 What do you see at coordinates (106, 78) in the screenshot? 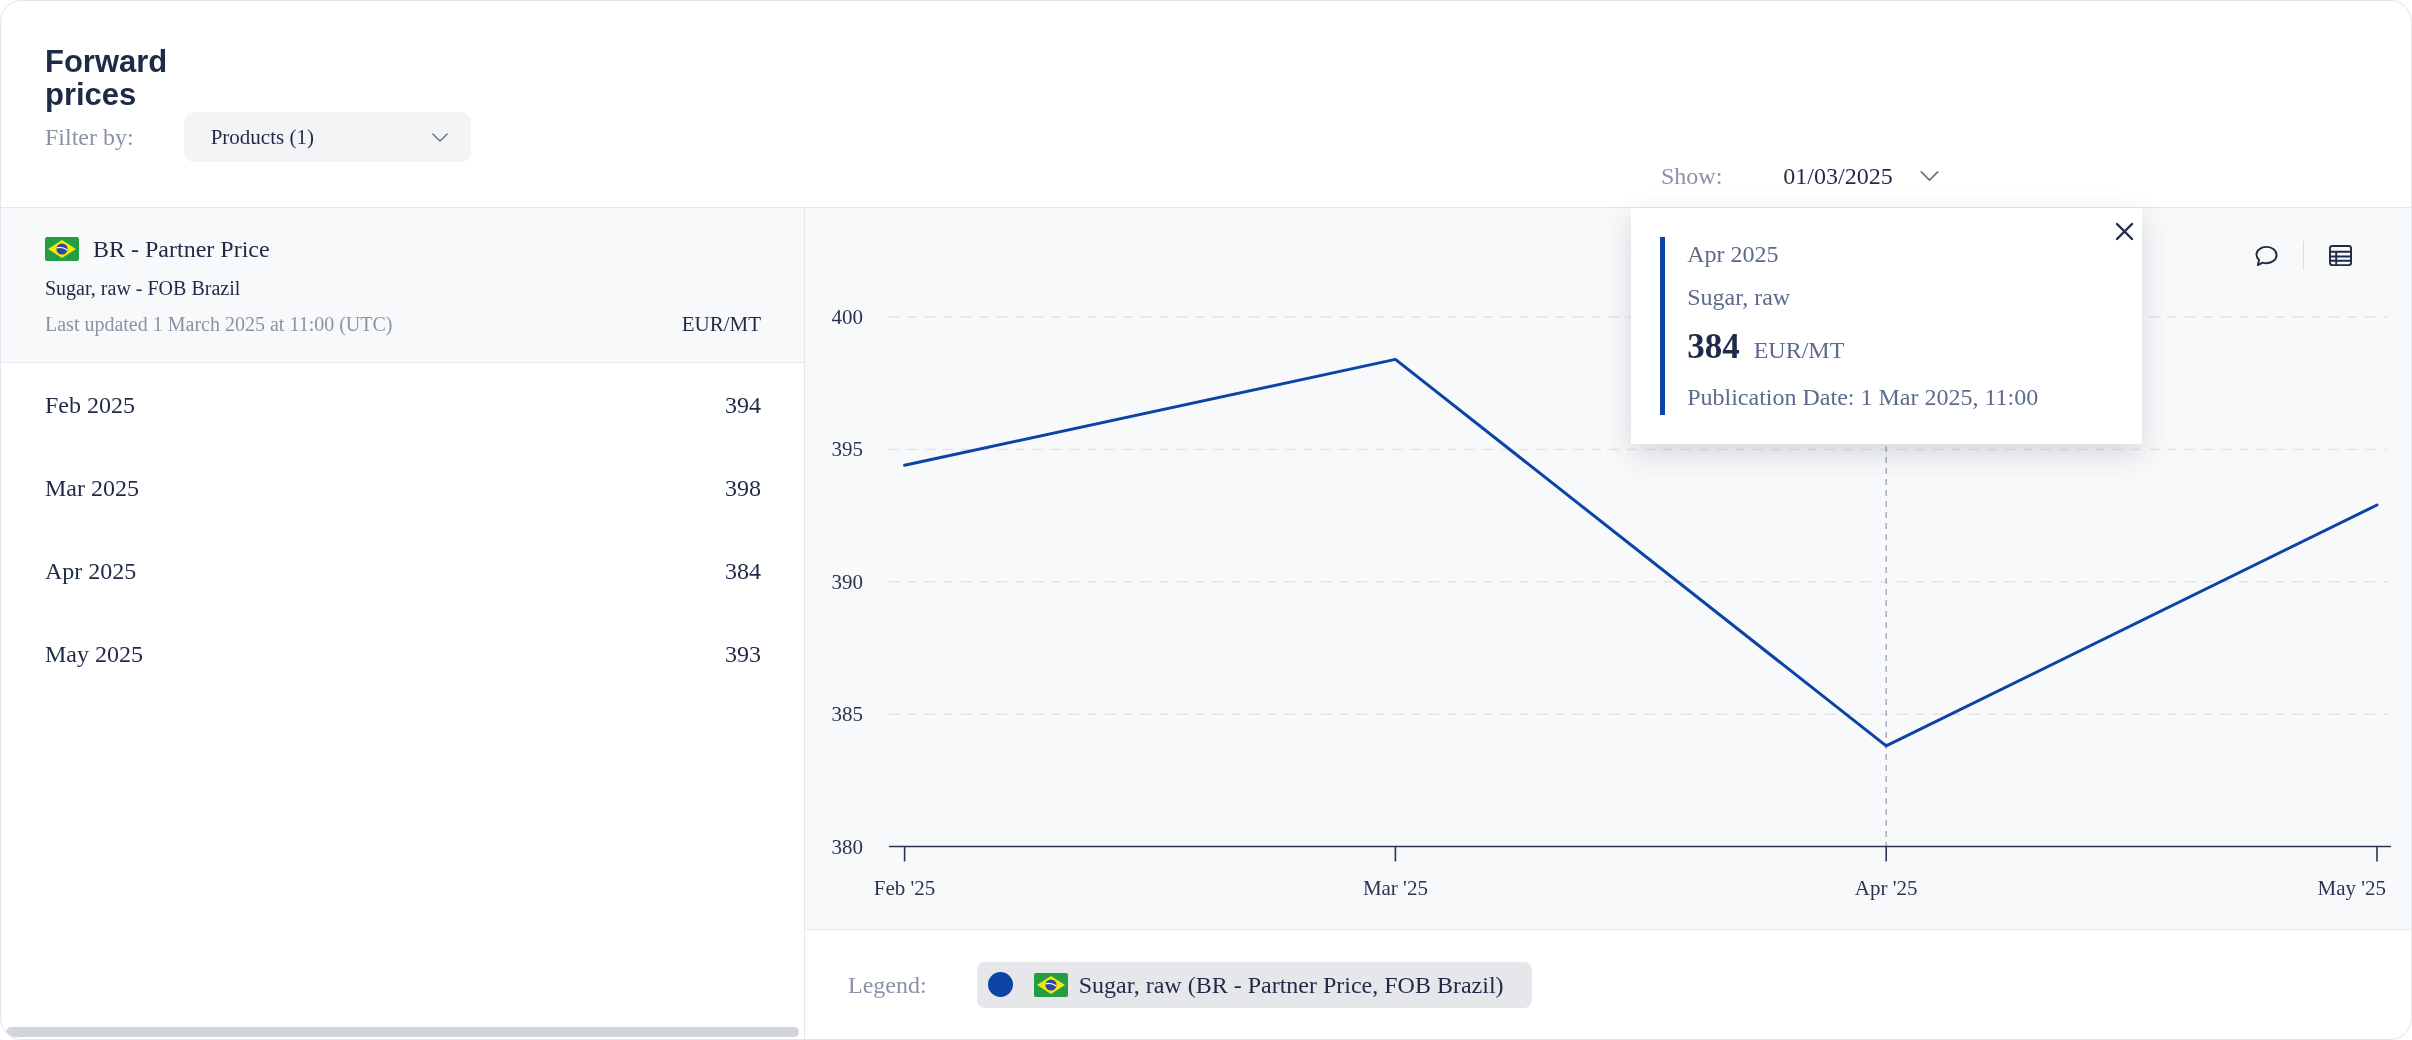
I see `page-title: Forward prices` at bounding box center [106, 78].